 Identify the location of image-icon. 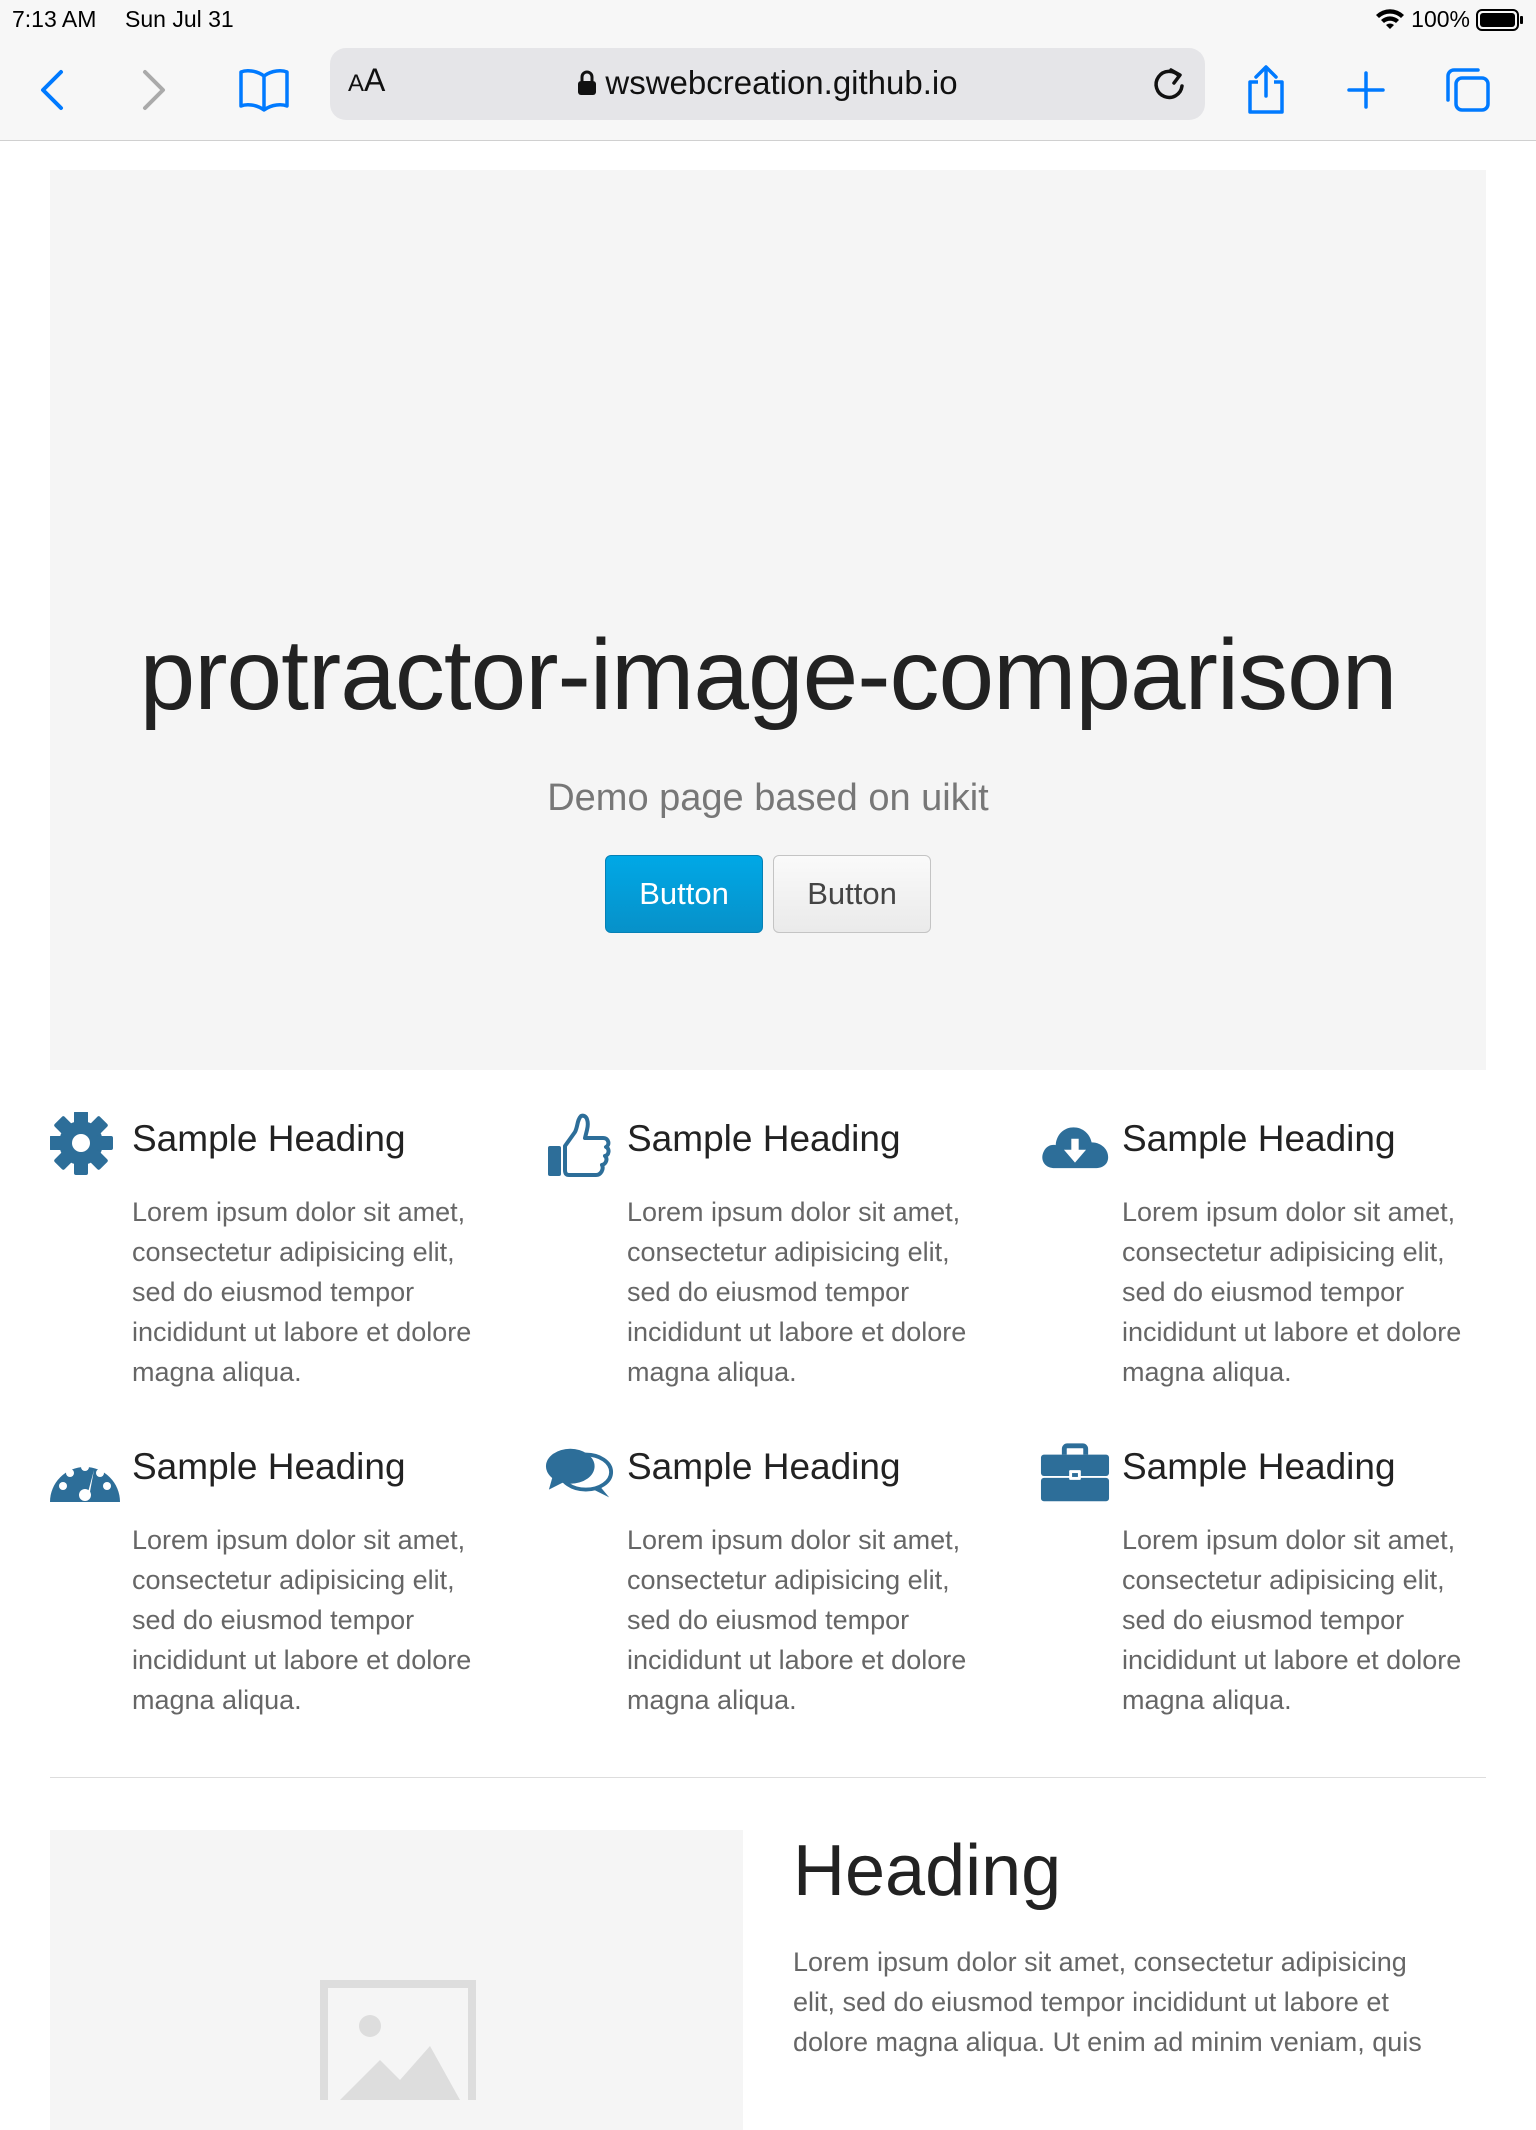
(398, 2040).